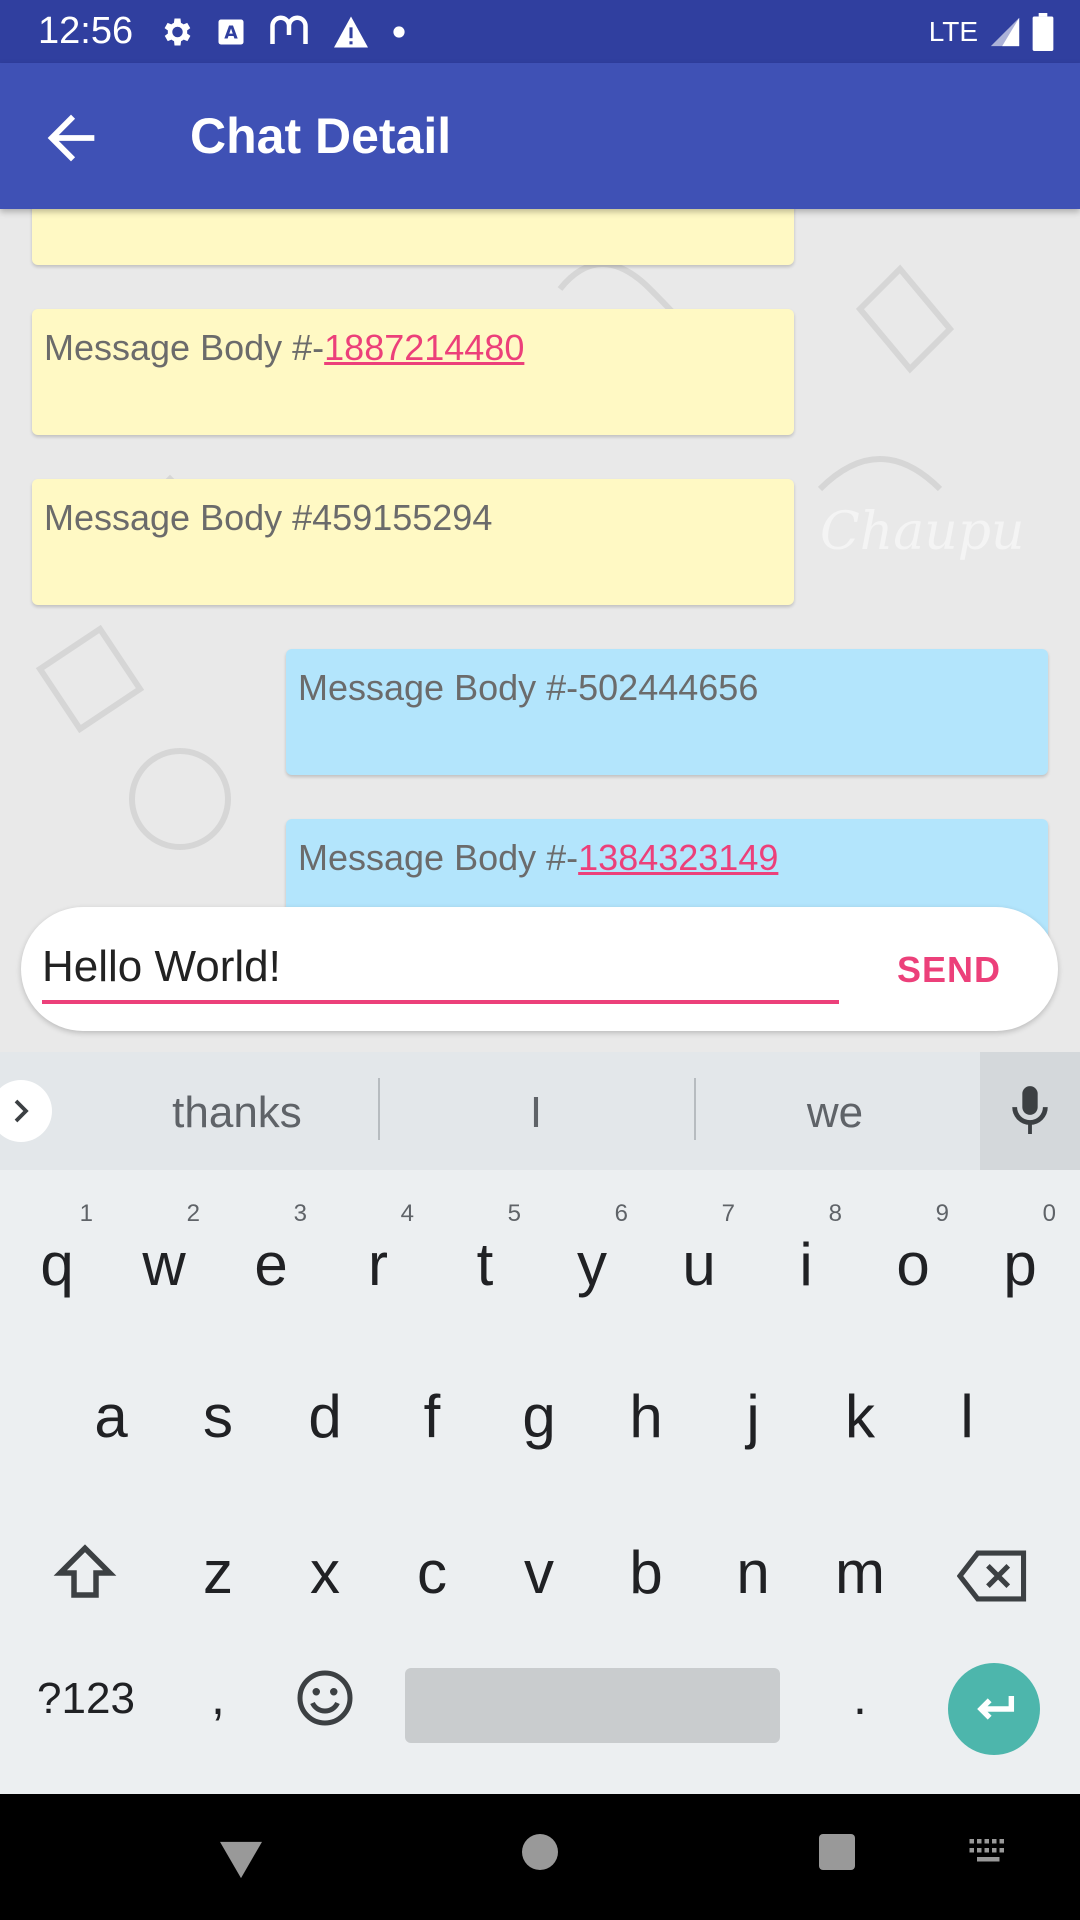 Image resolution: width=1080 pixels, height=1920 pixels. What do you see at coordinates (528, 687) in the screenshot?
I see `message-text: Message Body #-502444656` at bounding box center [528, 687].